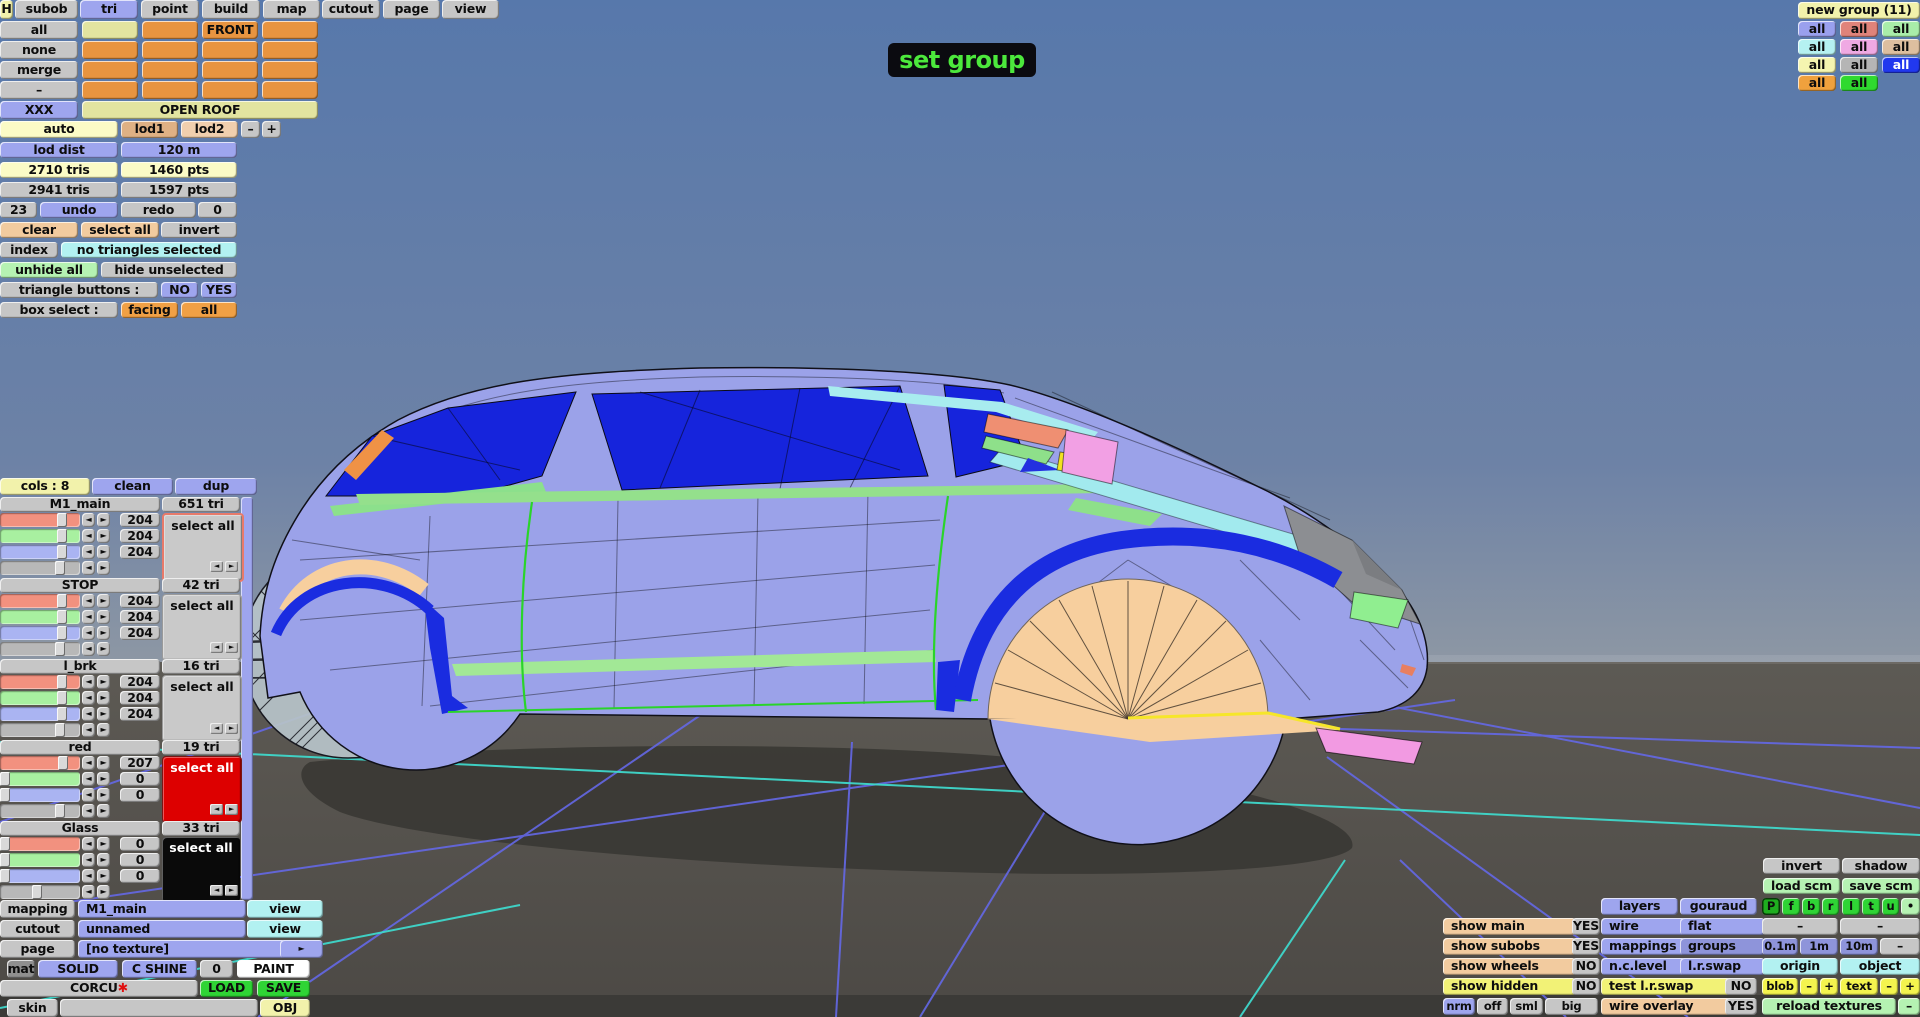 The image size is (1920, 1017). Describe the element at coordinates (140, 844) in the screenshot. I see `value-red: 0` at that location.